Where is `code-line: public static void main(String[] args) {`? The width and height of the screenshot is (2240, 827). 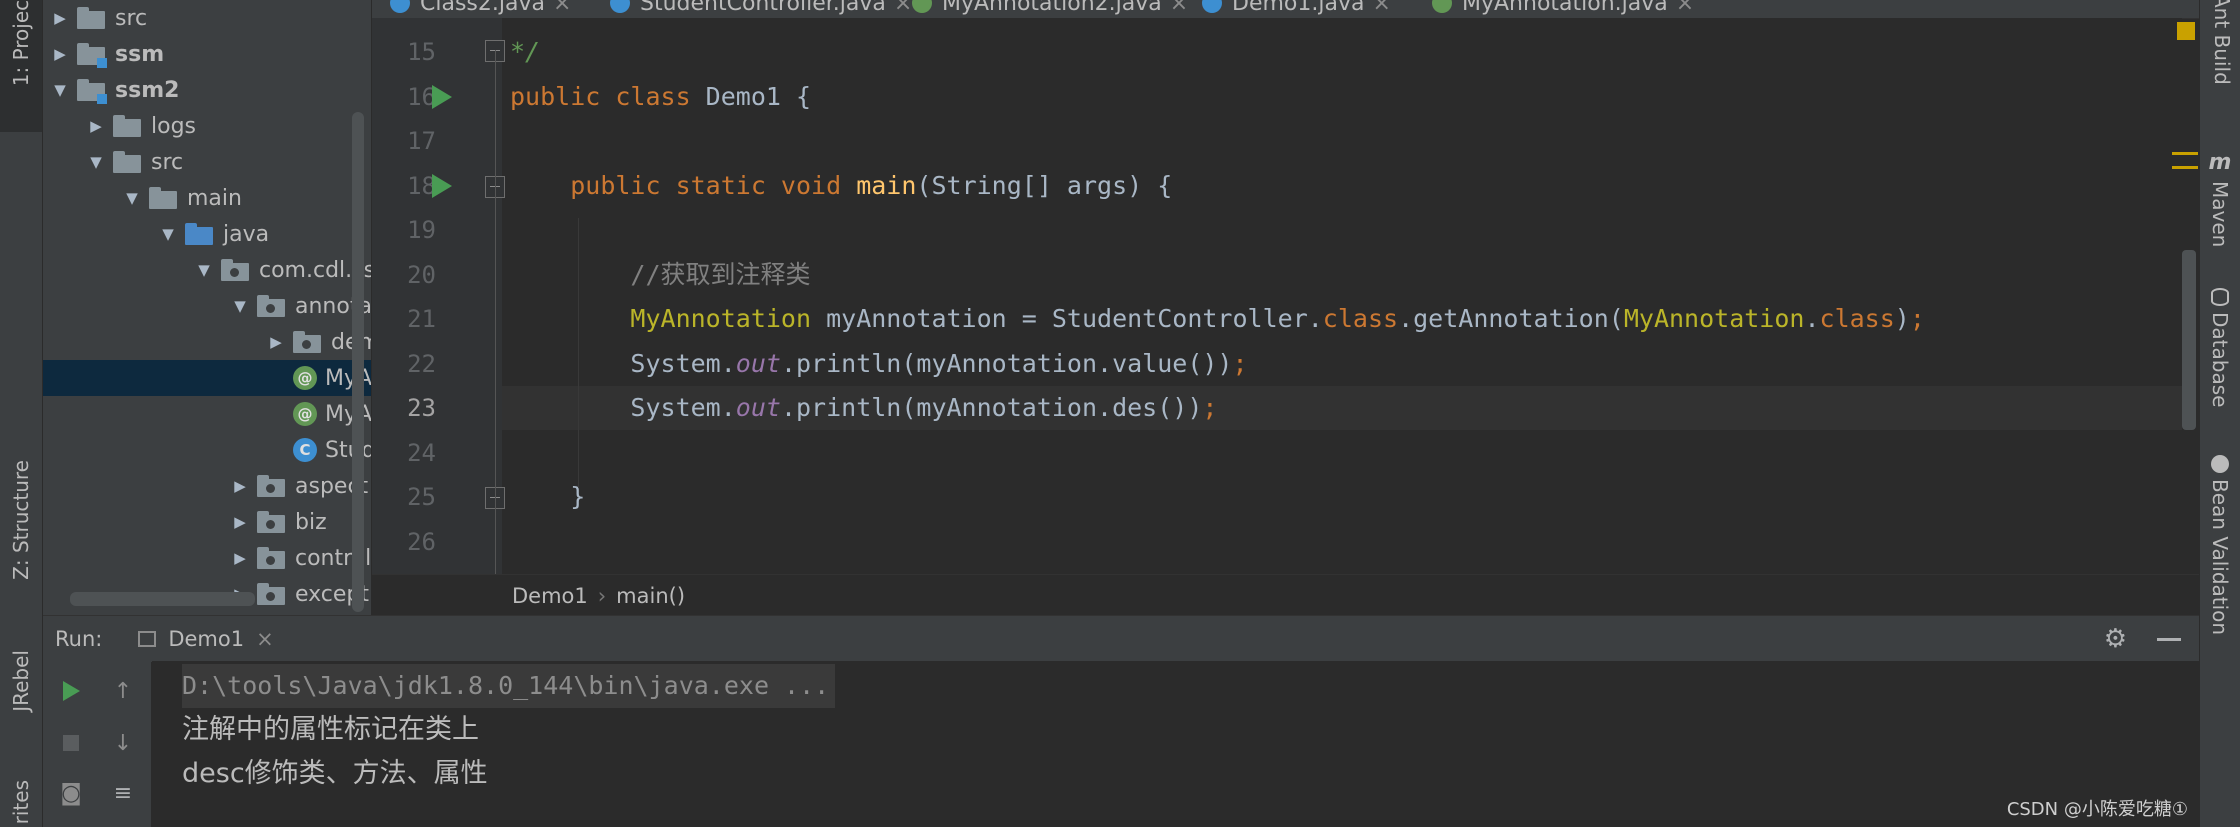 code-line: public static void main(String[] args) { is located at coordinates (1342, 186).